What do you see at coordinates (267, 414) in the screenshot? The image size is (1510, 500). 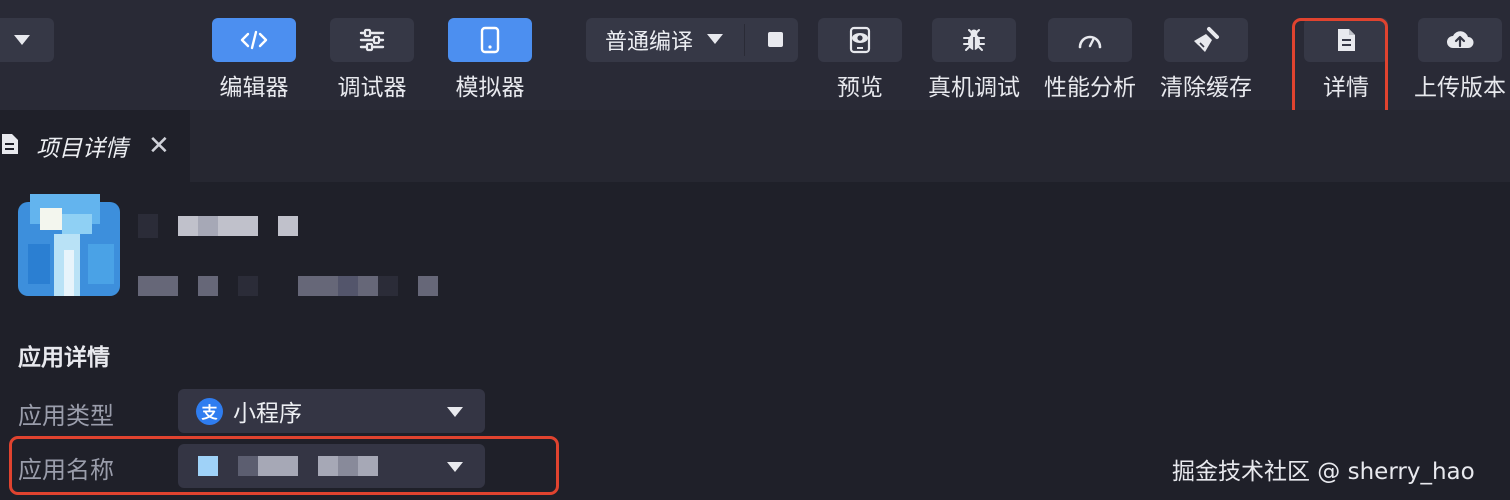 I see `app-type-value: 小程序` at bounding box center [267, 414].